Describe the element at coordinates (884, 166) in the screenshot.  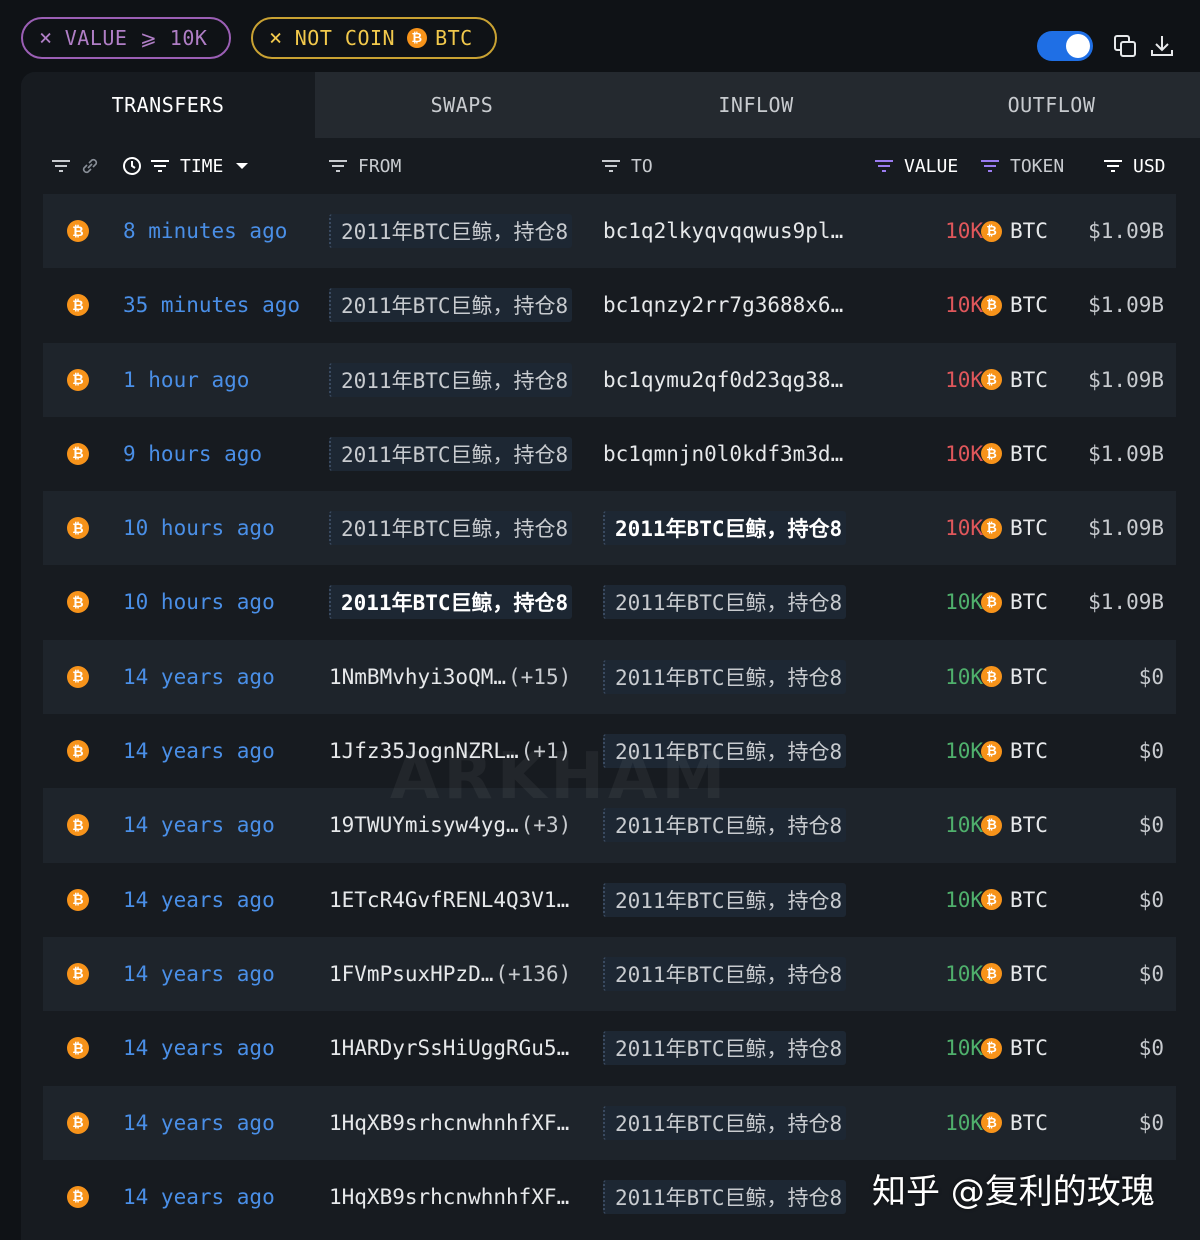
I see `filter-active-icon` at that location.